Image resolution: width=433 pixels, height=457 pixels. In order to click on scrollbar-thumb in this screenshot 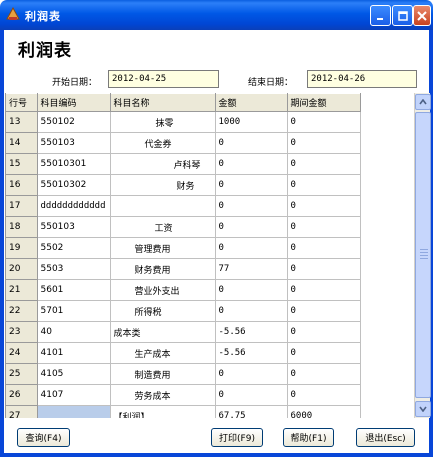, I will do `click(423, 255)`.